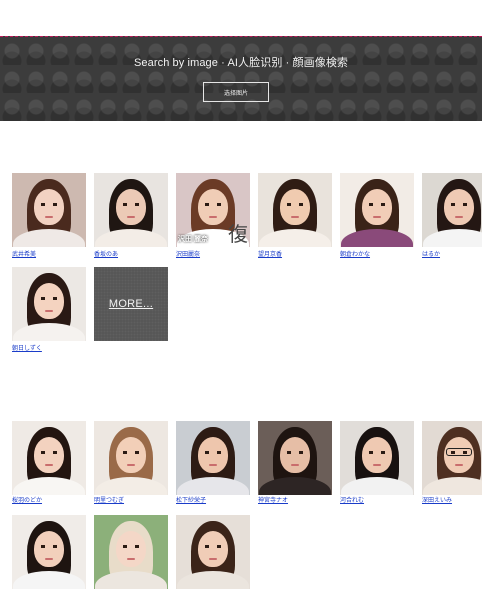  I want to click on actress-photo: 沢田 麗奈 復, so click(213, 210).